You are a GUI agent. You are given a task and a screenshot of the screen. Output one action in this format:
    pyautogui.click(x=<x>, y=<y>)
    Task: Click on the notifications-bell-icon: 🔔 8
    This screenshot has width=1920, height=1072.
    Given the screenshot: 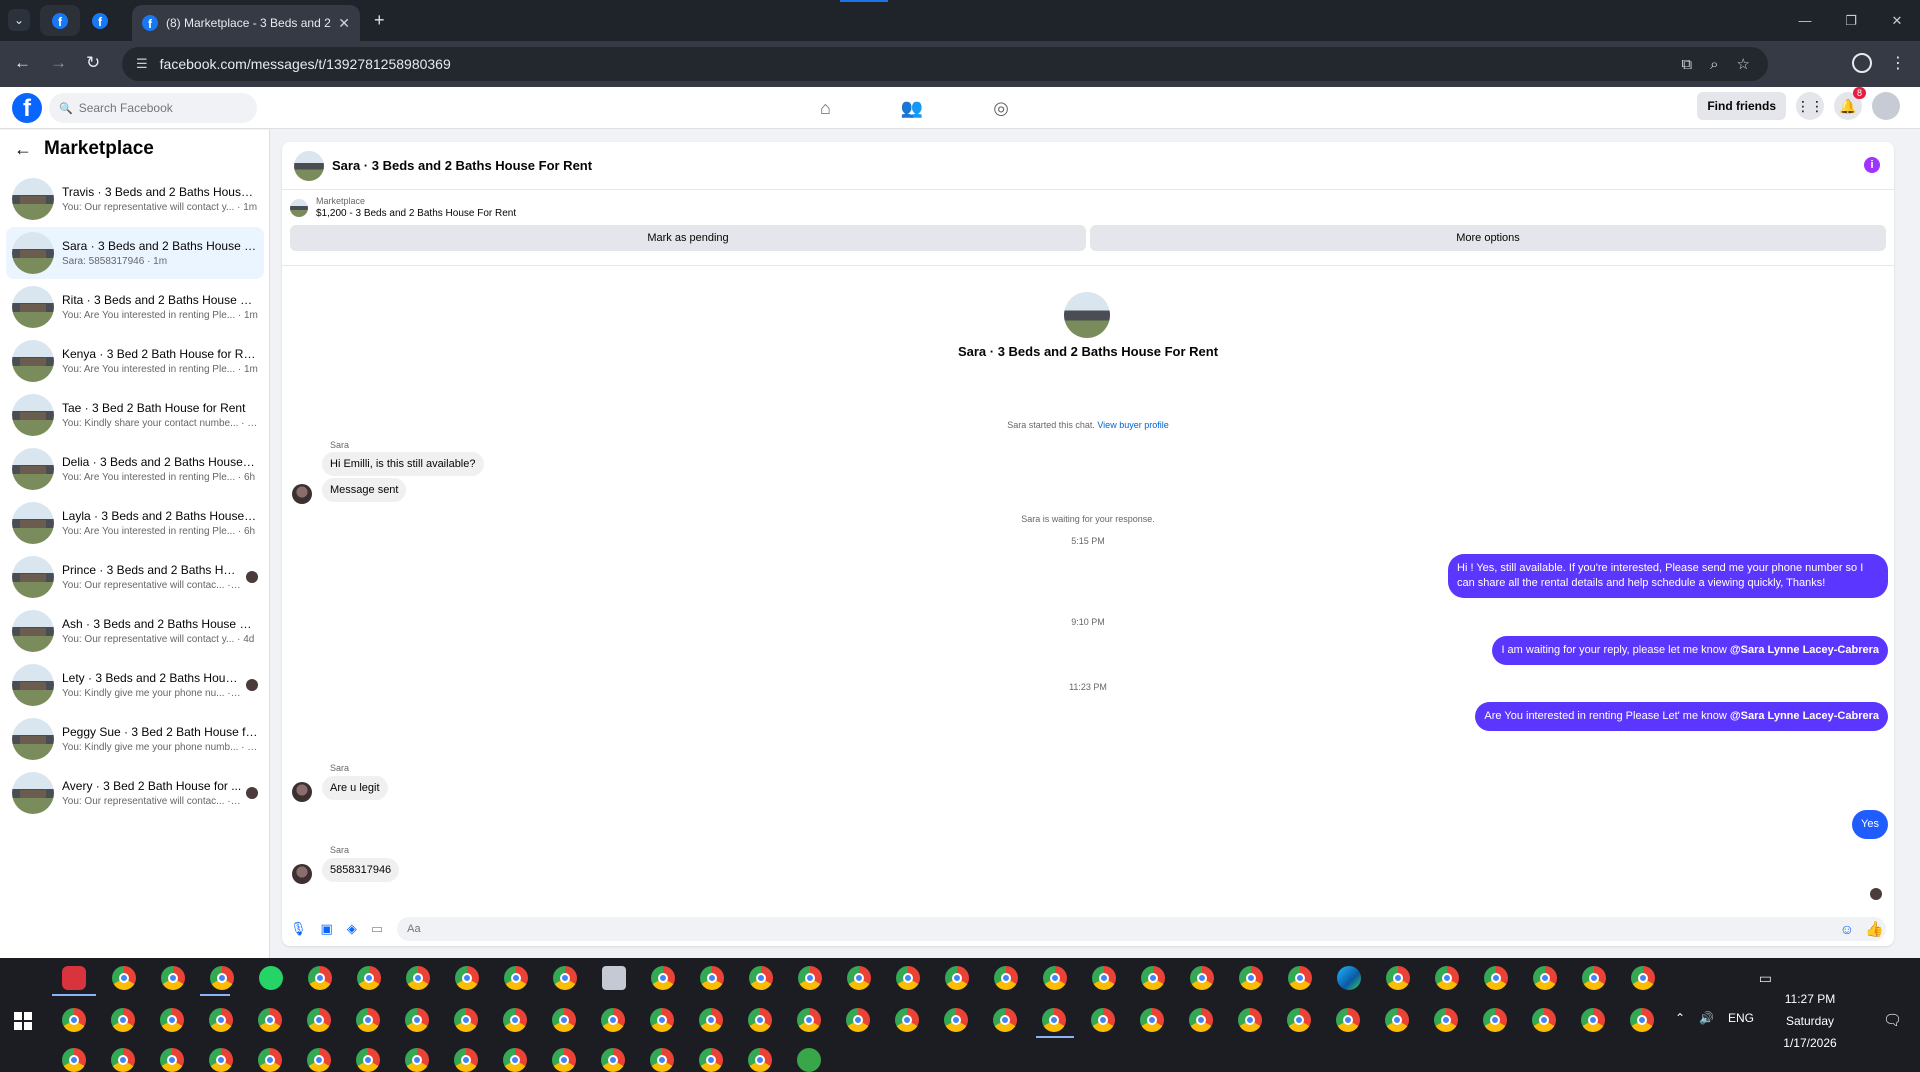 What is the action you would take?
    pyautogui.click(x=1850, y=103)
    